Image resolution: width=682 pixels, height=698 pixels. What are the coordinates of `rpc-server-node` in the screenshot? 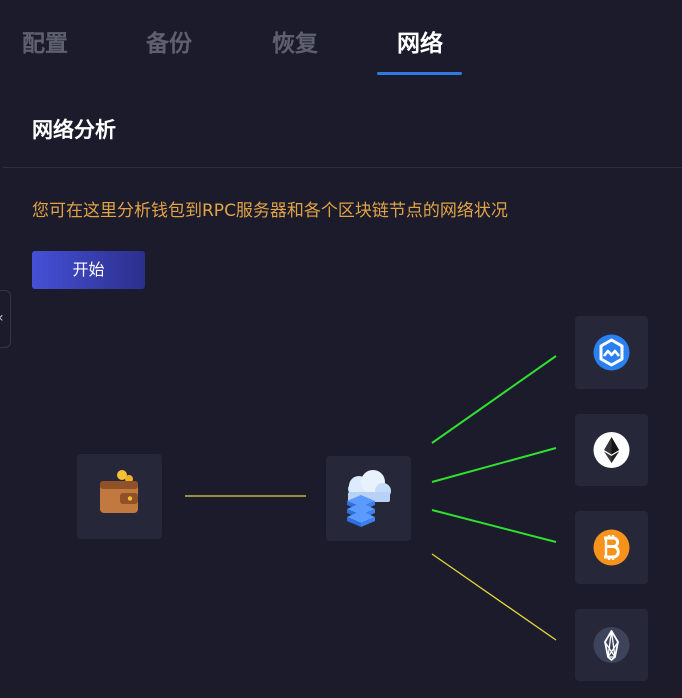 It's located at (368, 498).